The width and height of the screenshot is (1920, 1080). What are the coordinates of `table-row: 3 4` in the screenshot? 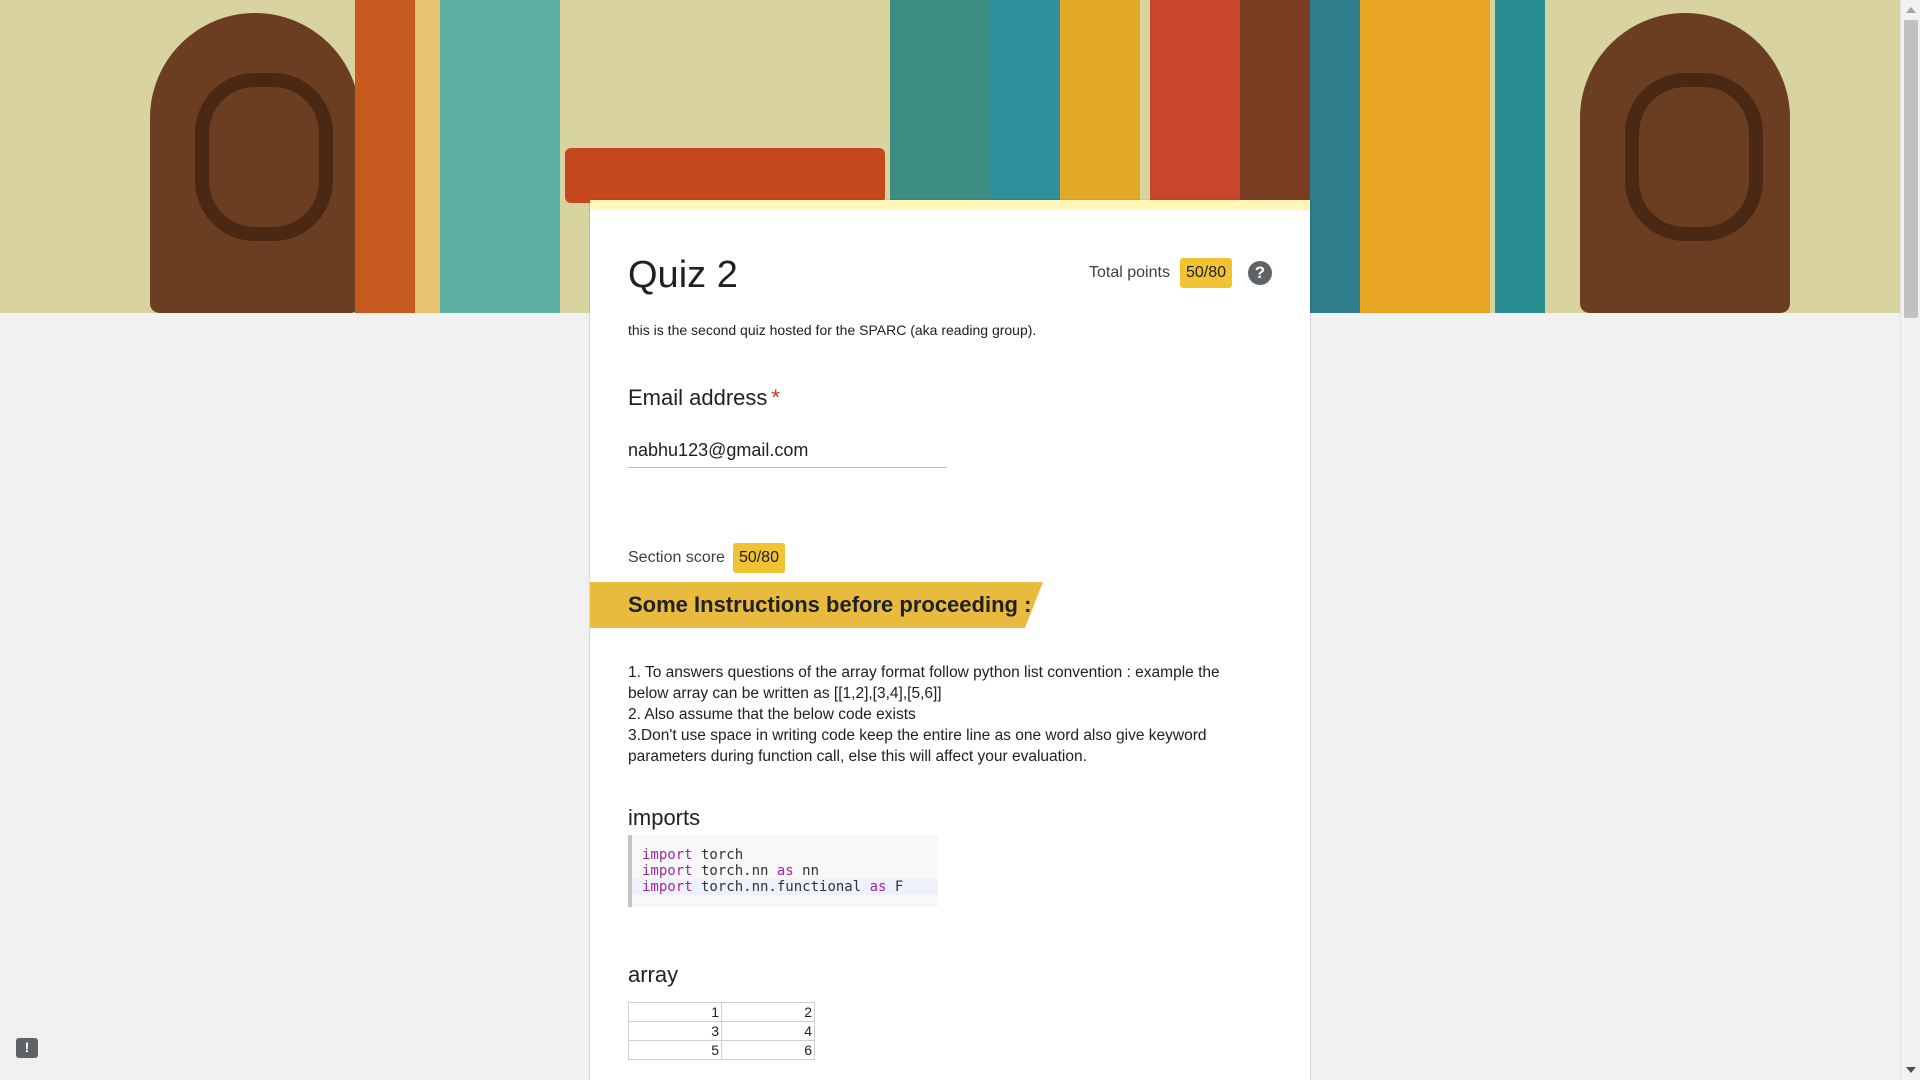 It's located at (721, 1031).